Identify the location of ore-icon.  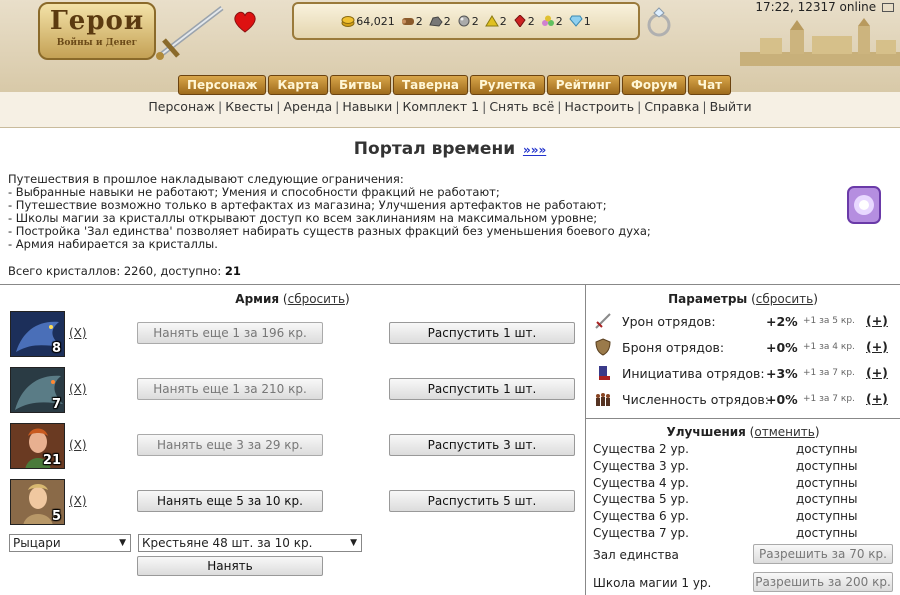
(436, 21).